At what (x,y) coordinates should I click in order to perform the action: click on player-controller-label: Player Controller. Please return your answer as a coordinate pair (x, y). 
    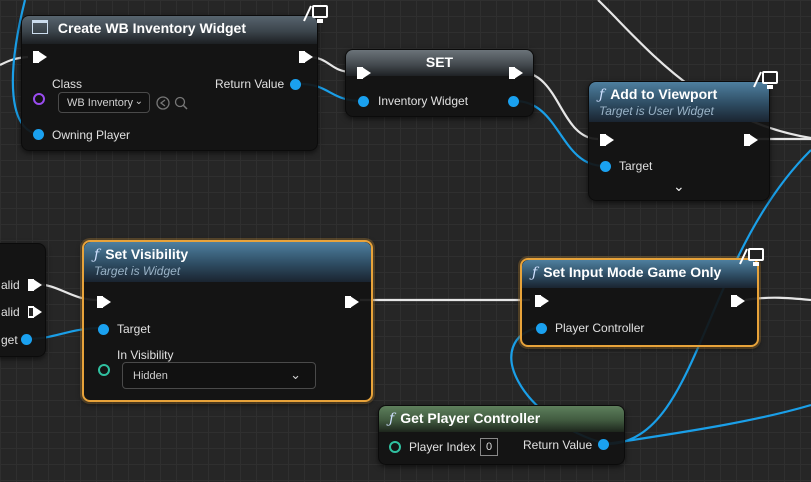
    Looking at the image, I should click on (600, 328).